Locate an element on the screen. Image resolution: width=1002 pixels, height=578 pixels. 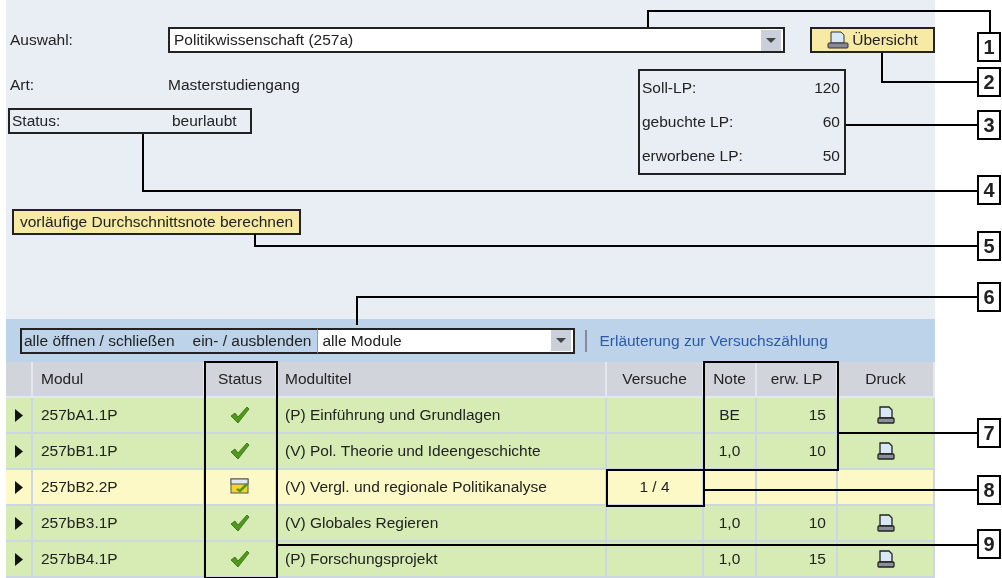
callout-number: 9 is located at coordinates (989, 544).